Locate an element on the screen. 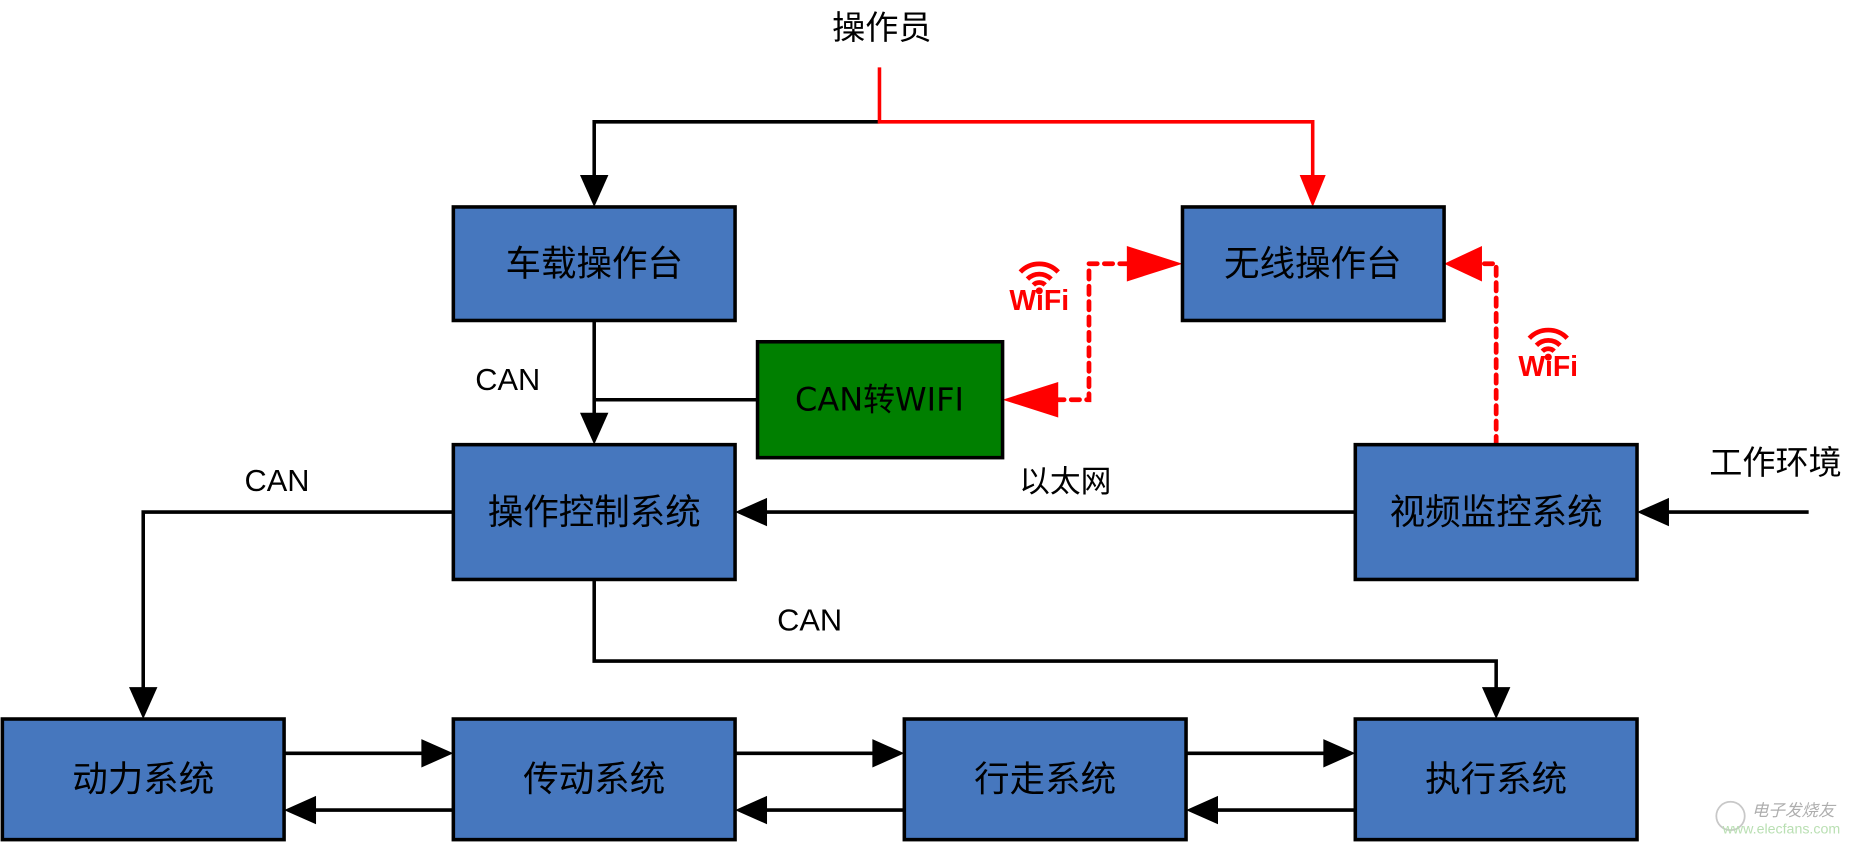 The width and height of the screenshot is (1856, 842). edge-wifi-bridge-to-wireless-console is located at coordinates (1101, 332).